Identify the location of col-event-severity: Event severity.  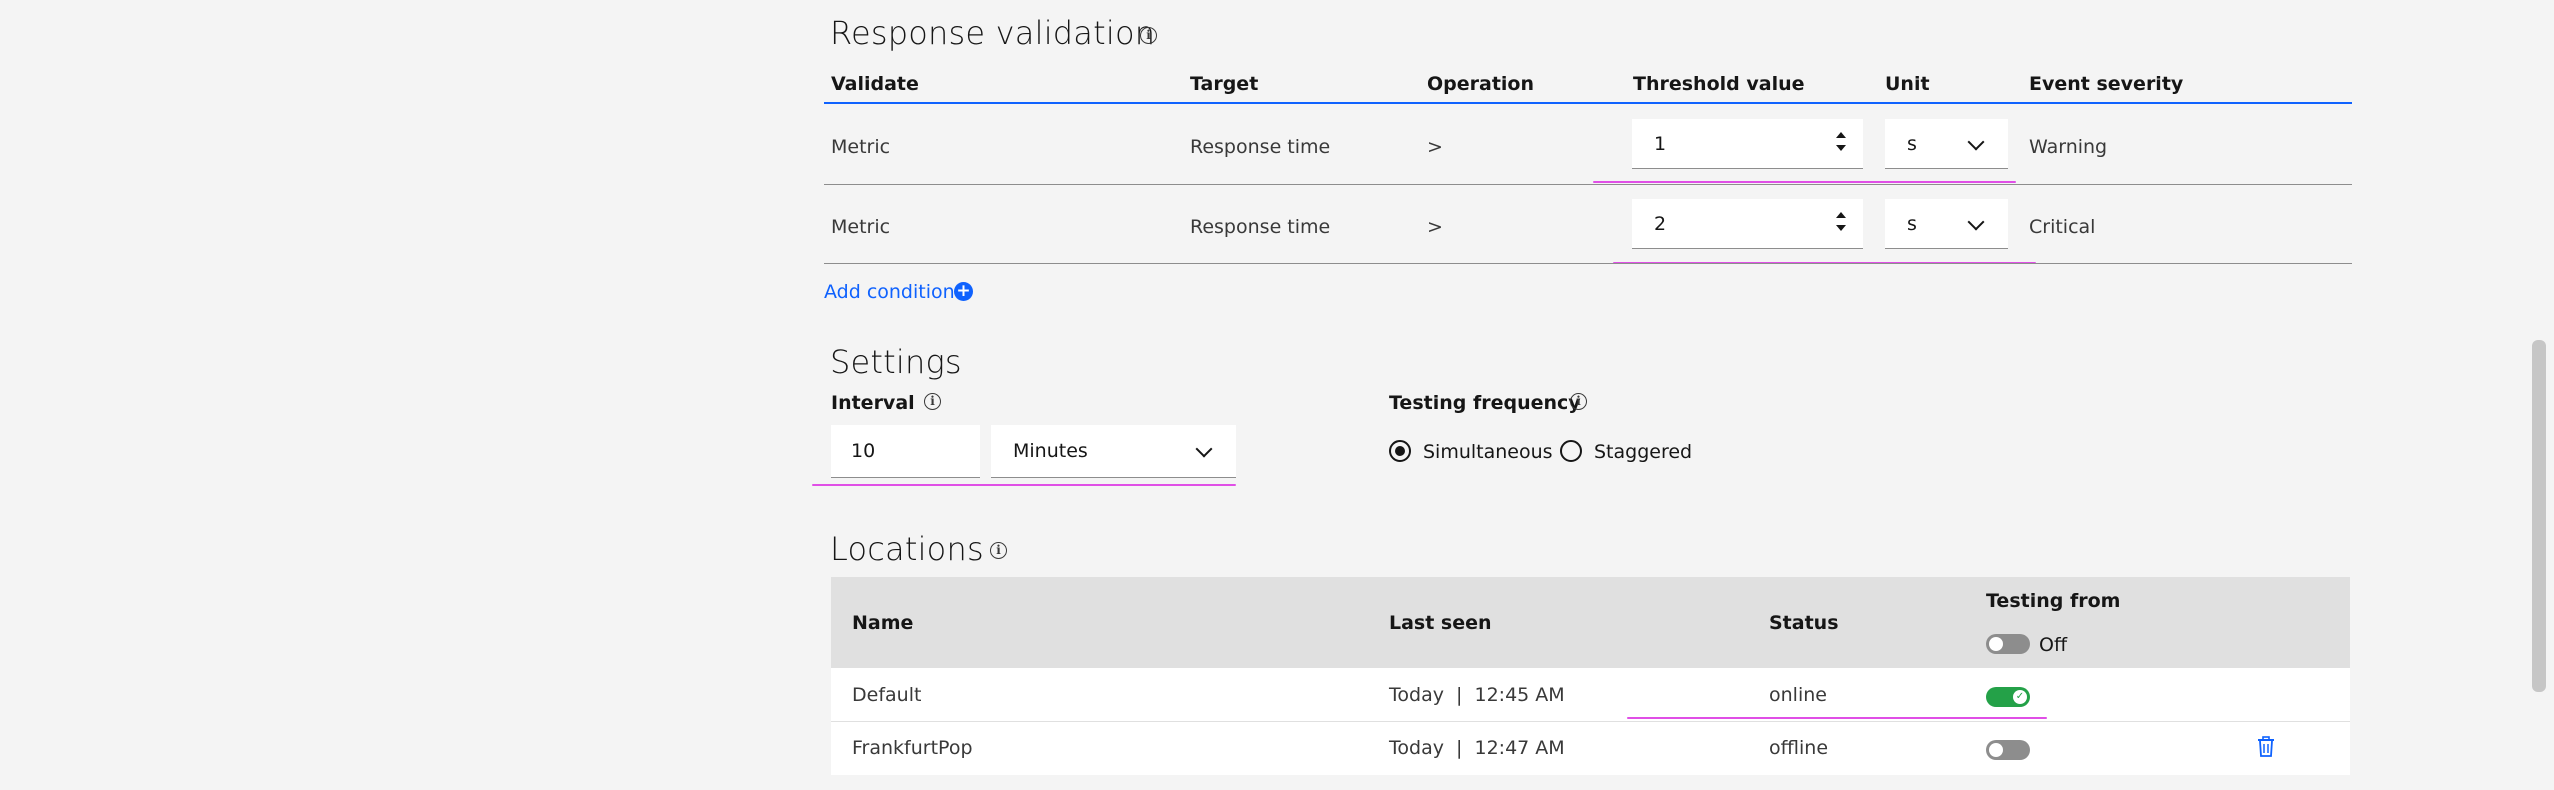
(2106, 84).